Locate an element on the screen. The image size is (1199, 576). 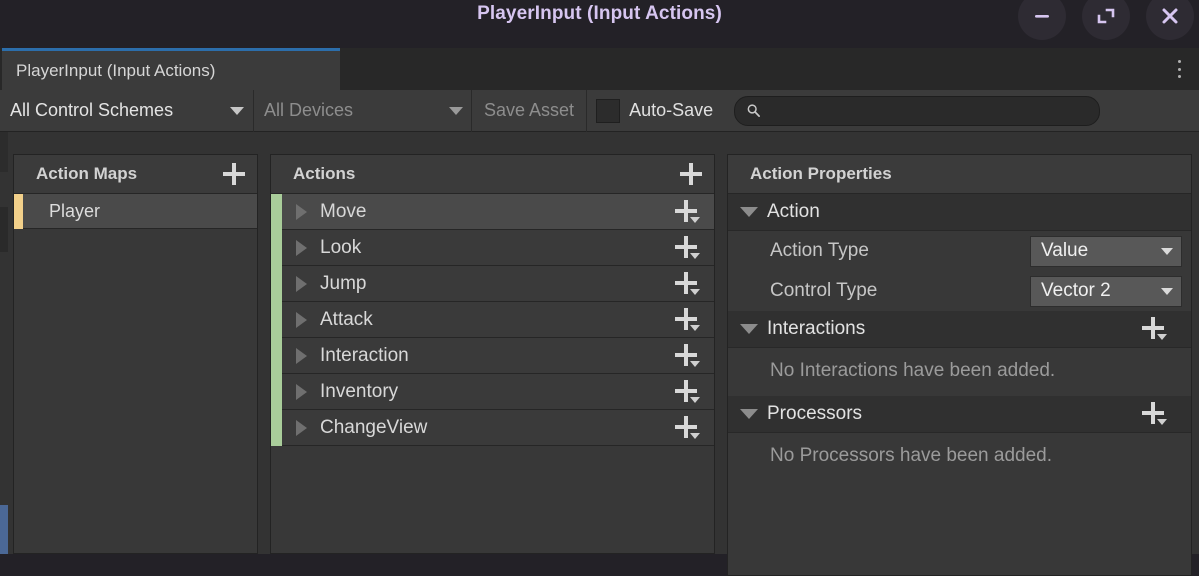
control-schemes-dropdown: All Control Schemes is located at coordinates (127, 110).